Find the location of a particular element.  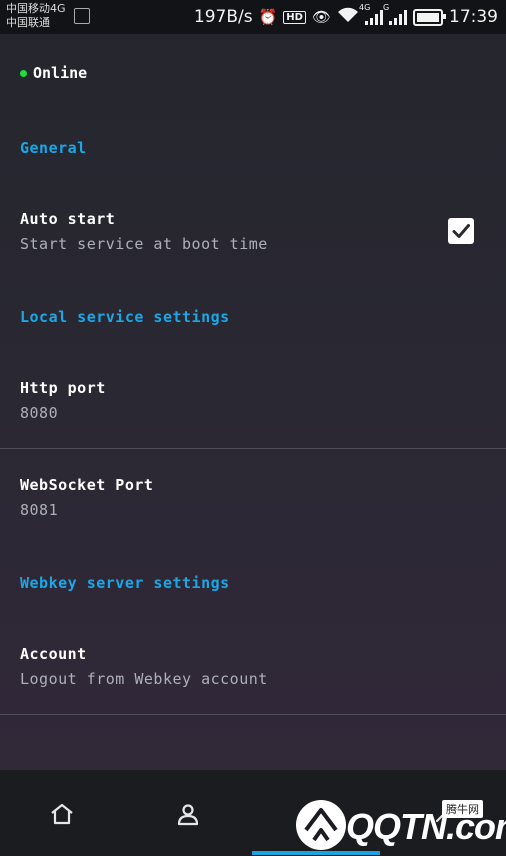

section-header-local-service: Local service settings is located at coordinates (125, 317).